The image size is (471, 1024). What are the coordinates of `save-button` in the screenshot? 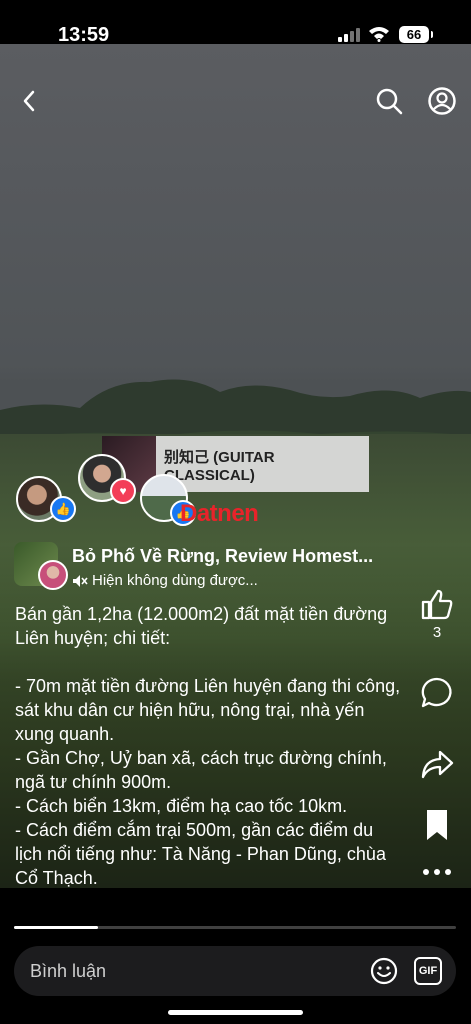 It's located at (437, 825).